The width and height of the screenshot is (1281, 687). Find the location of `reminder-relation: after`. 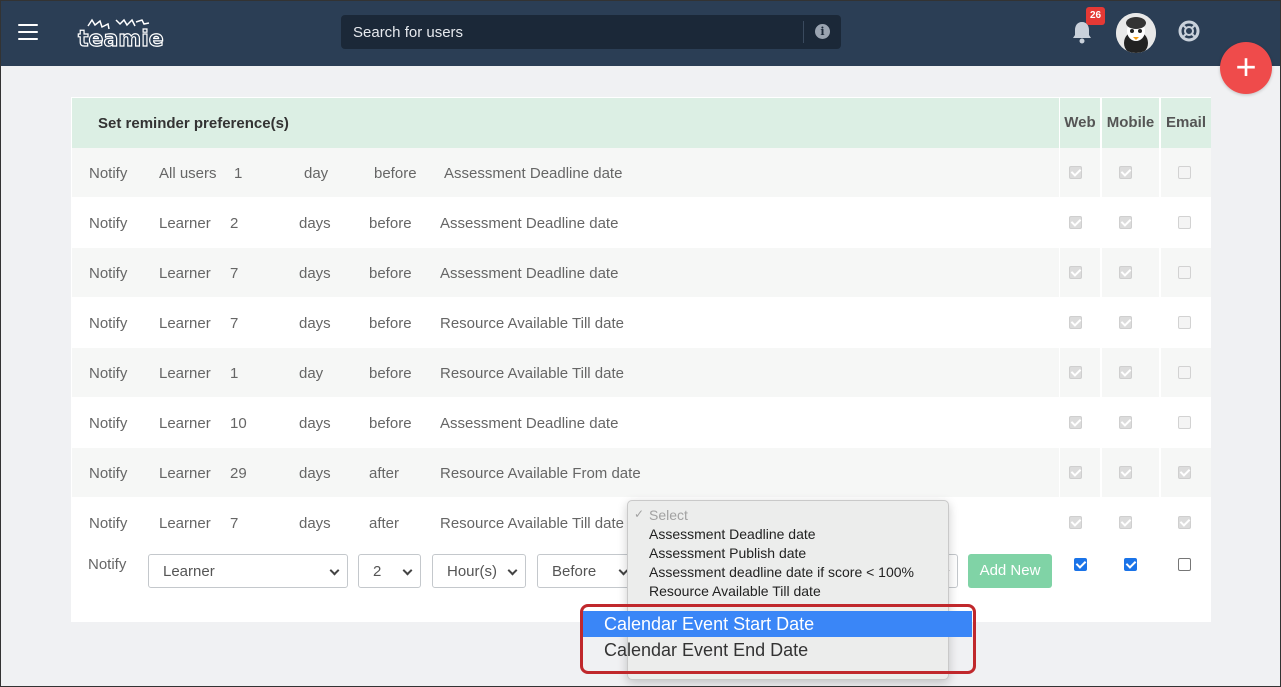

reminder-relation: after is located at coordinates (384, 473).